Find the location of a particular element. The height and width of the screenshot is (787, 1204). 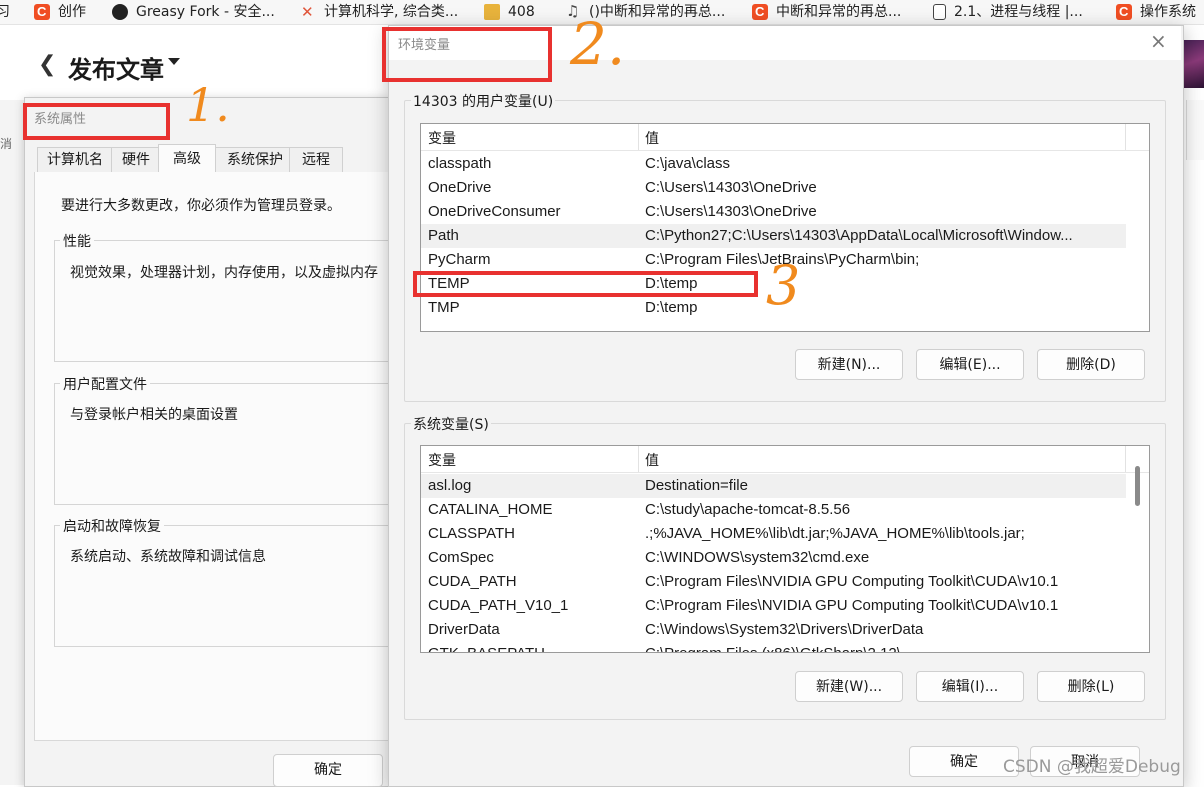

bookmark-label: 习 is located at coordinates (5, 12).